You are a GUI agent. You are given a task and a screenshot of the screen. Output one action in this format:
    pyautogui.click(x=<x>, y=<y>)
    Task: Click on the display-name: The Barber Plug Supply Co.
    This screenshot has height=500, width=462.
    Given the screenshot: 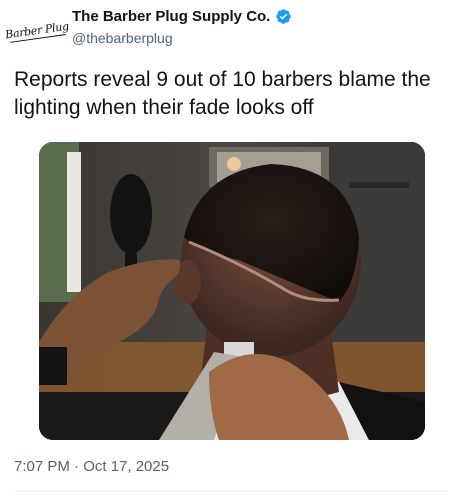 What is the action you would take?
    pyautogui.click(x=171, y=16)
    